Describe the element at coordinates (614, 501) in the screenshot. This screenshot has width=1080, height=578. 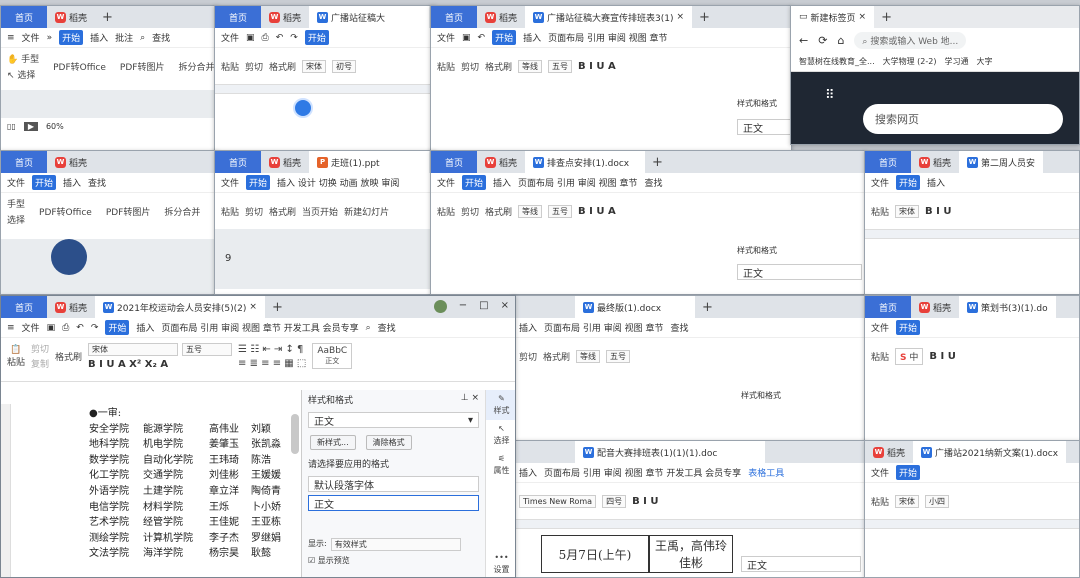
I see `size-select: 四号` at that location.